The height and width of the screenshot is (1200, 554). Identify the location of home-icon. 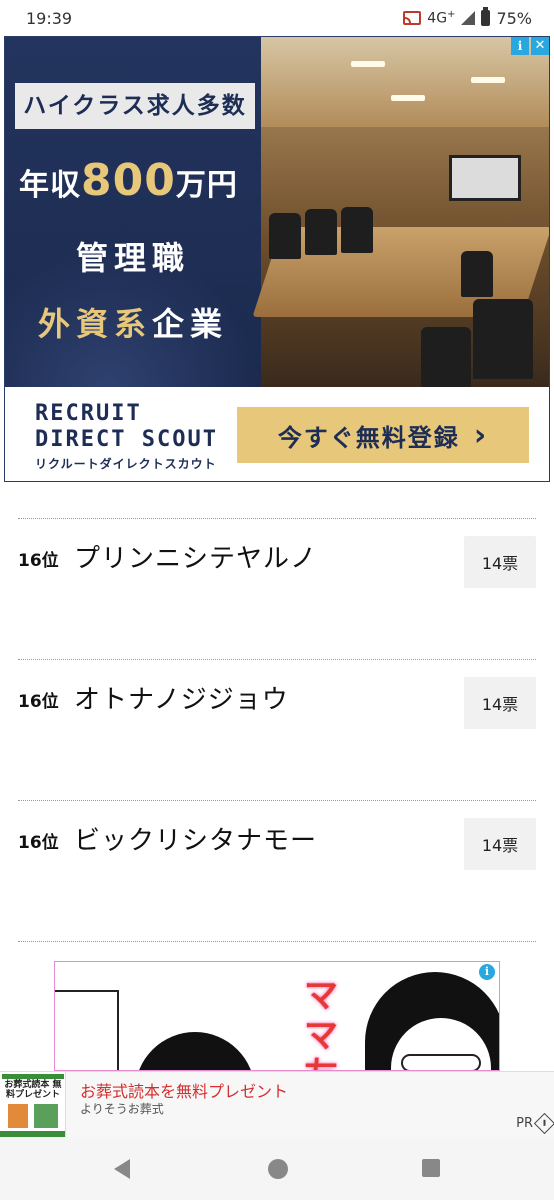
(278, 1169).